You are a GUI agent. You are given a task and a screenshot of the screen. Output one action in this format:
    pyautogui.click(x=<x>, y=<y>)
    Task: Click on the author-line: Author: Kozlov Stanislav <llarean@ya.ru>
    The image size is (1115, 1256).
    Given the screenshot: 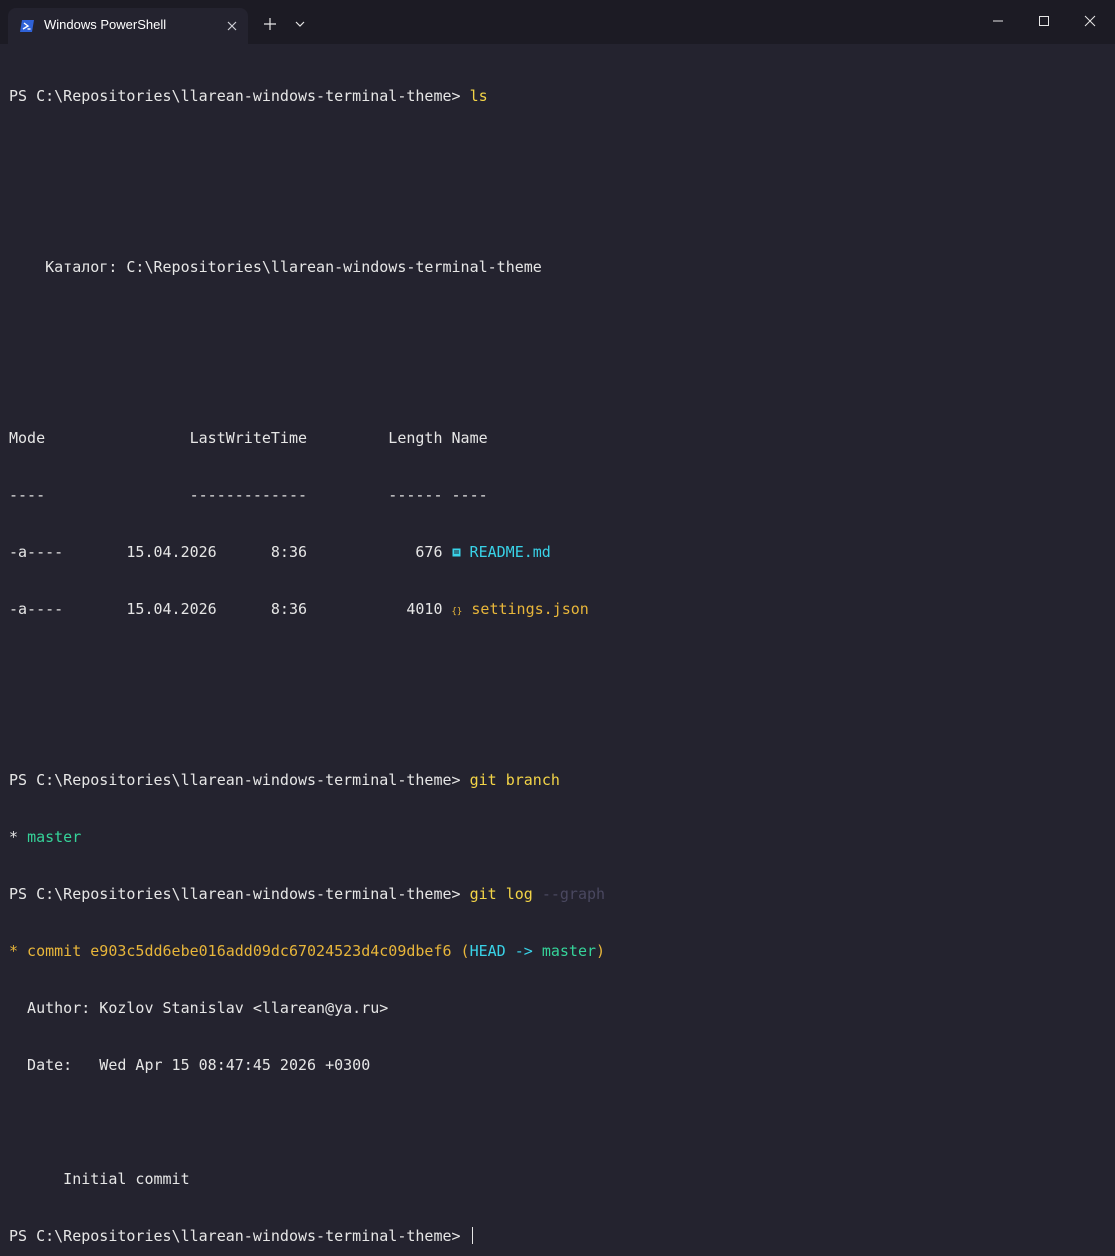 What is the action you would take?
    pyautogui.click(x=199, y=1008)
    